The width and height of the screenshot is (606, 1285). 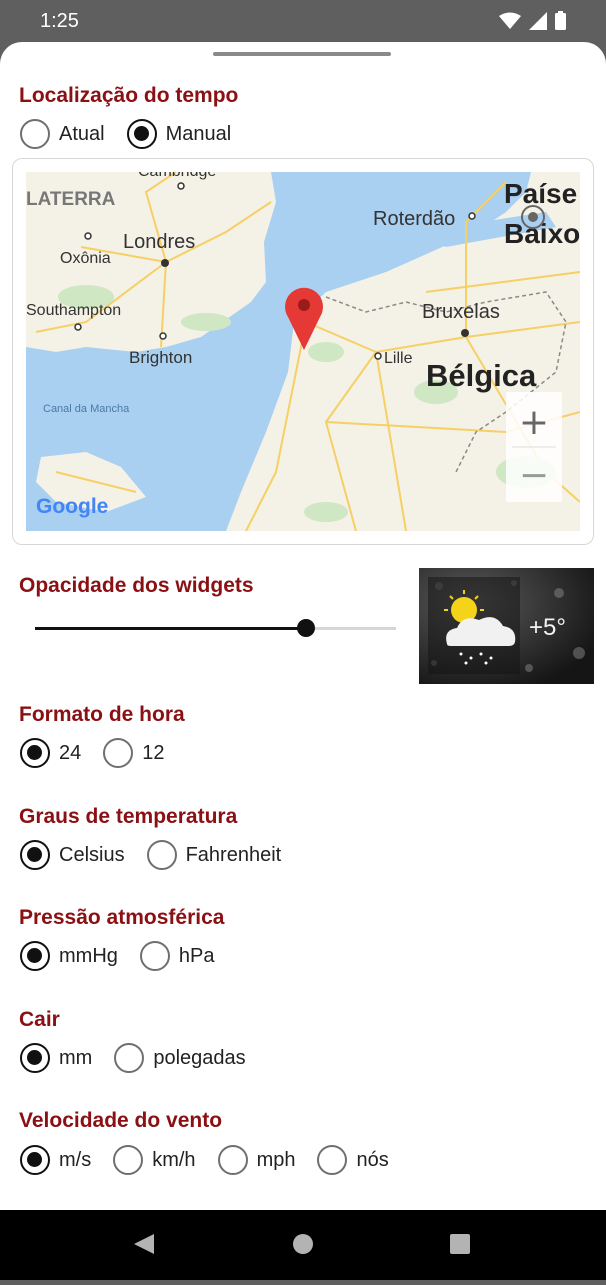 What do you see at coordinates (82, 133) in the screenshot?
I see `radio-label: Atual` at bounding box center [82, 133].